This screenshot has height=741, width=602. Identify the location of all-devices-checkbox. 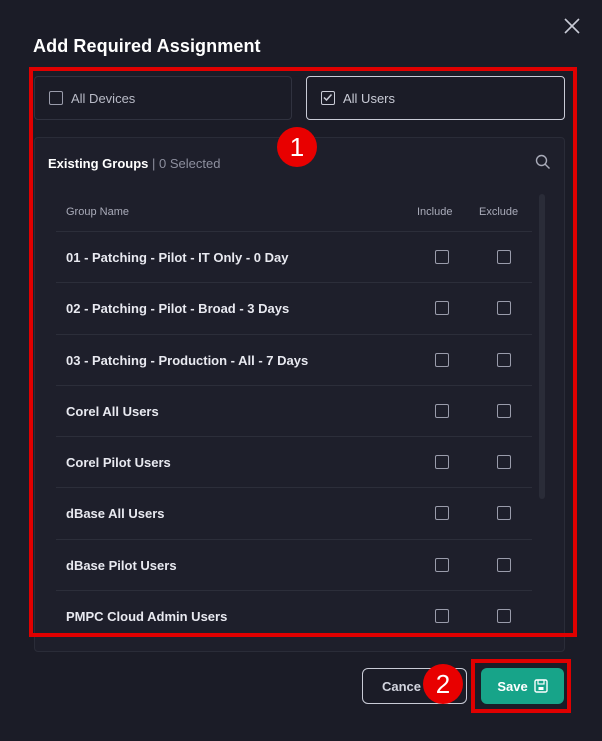
(56, 98).